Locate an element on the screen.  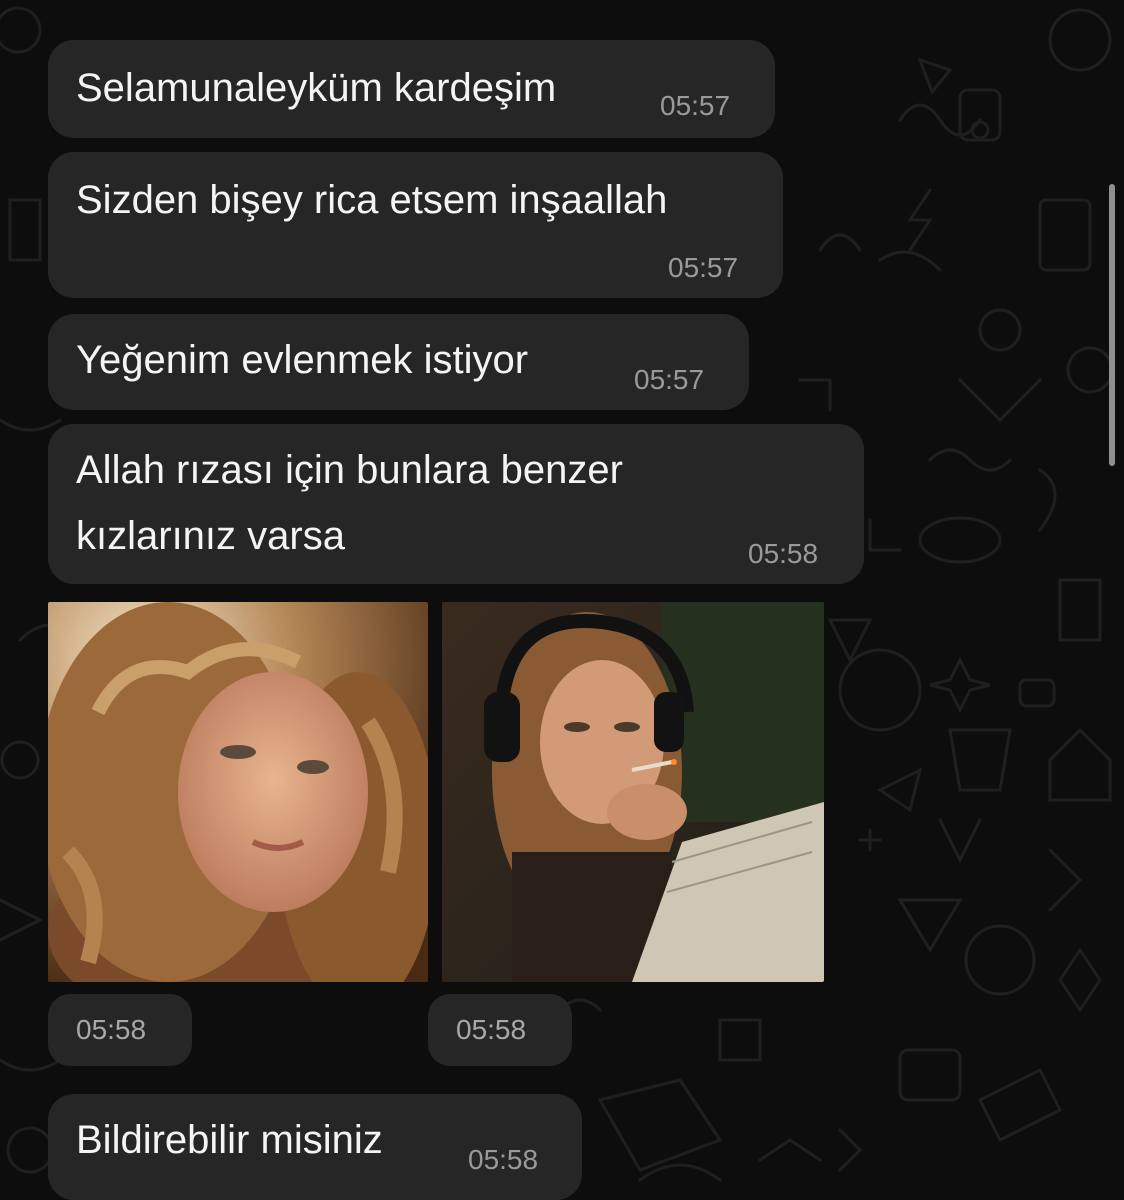
message-text: Yeğenim evlenmek istiyor is located at coordinates (302, 360).